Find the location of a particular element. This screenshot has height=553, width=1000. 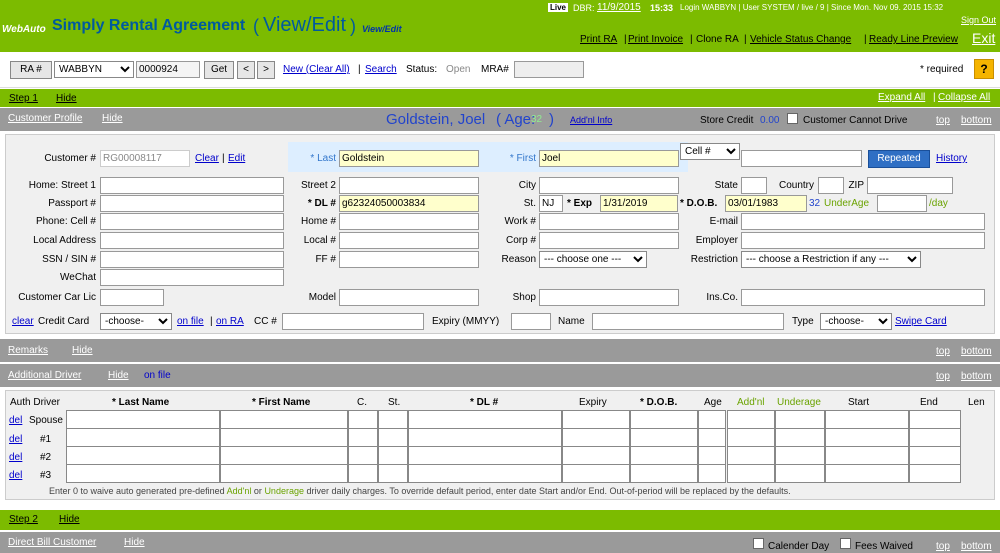

driver-cell-r0-c5 is located at coordinates (596, 419).